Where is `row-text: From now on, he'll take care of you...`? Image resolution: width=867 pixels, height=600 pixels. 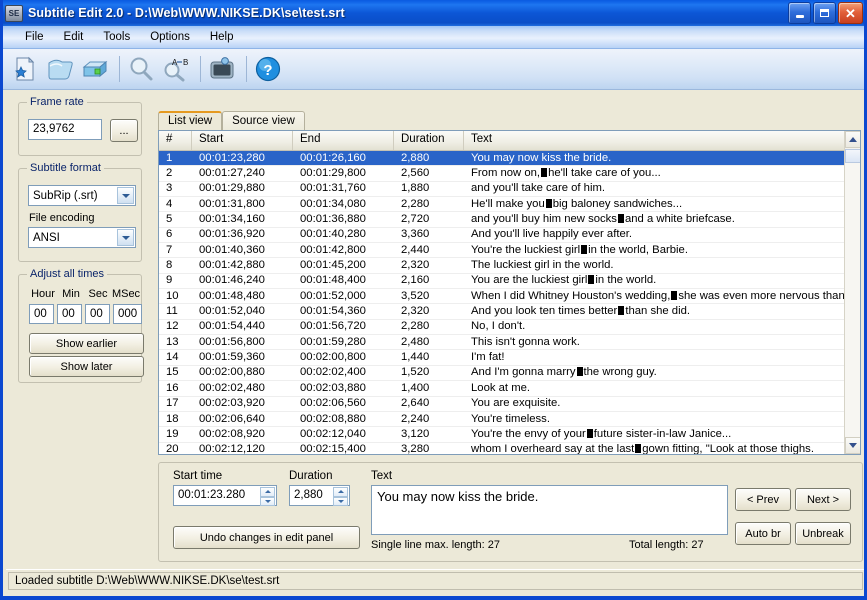
row-text: From now on, he'll take care of you... is located at coordinates (566, 173).